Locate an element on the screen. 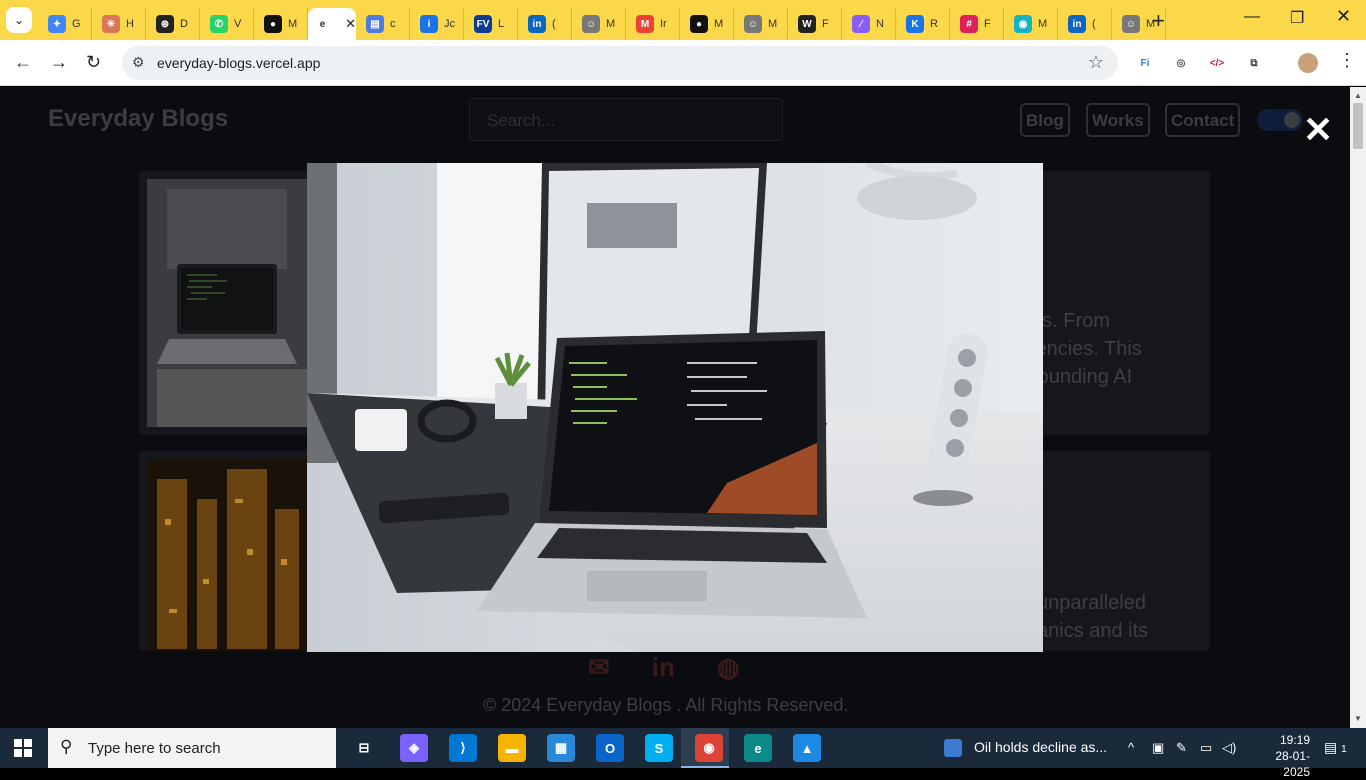  restore-button: ❐ is located at coordinates (1297, 18).